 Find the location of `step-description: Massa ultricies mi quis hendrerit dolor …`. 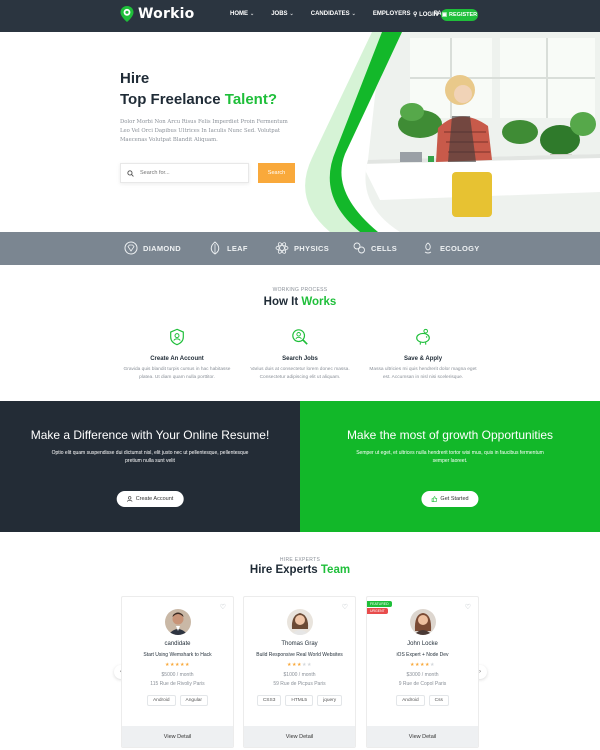

step-description: Massa ultricies mi quis hendrerit dolor … is located at coordinates (423, 373).